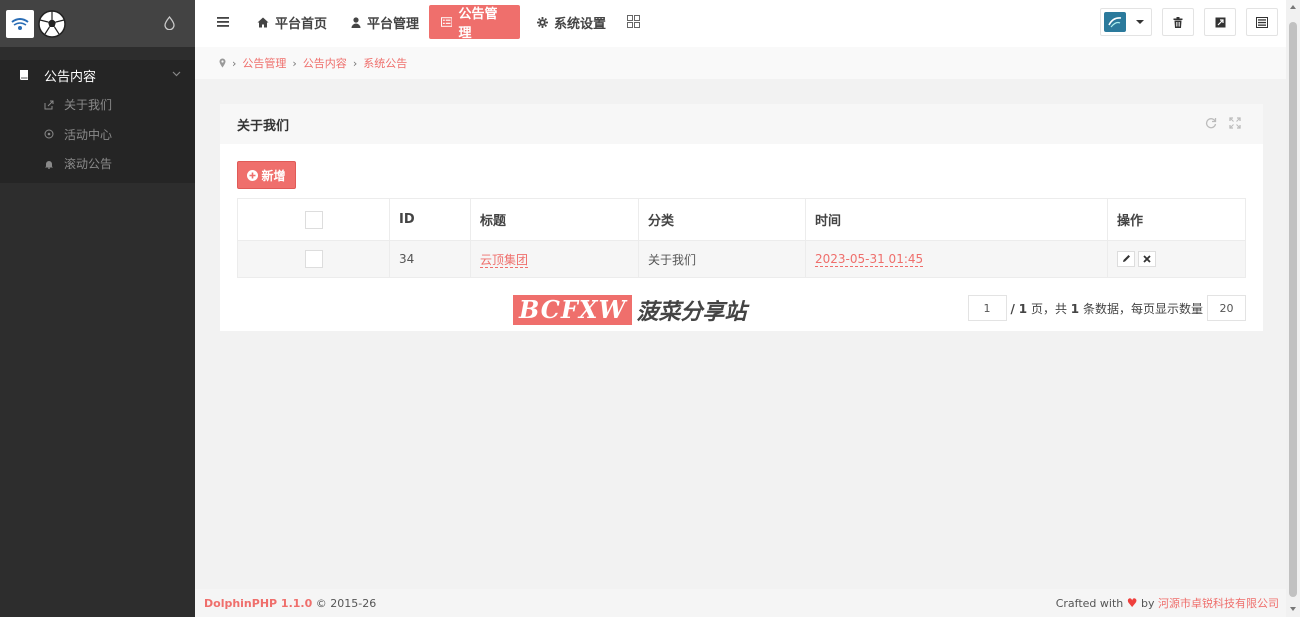 This screenshot has width=1300, height=617. I want to click on footer-brand-link: DolphinPHP 1.1.0, so click(258, 603).